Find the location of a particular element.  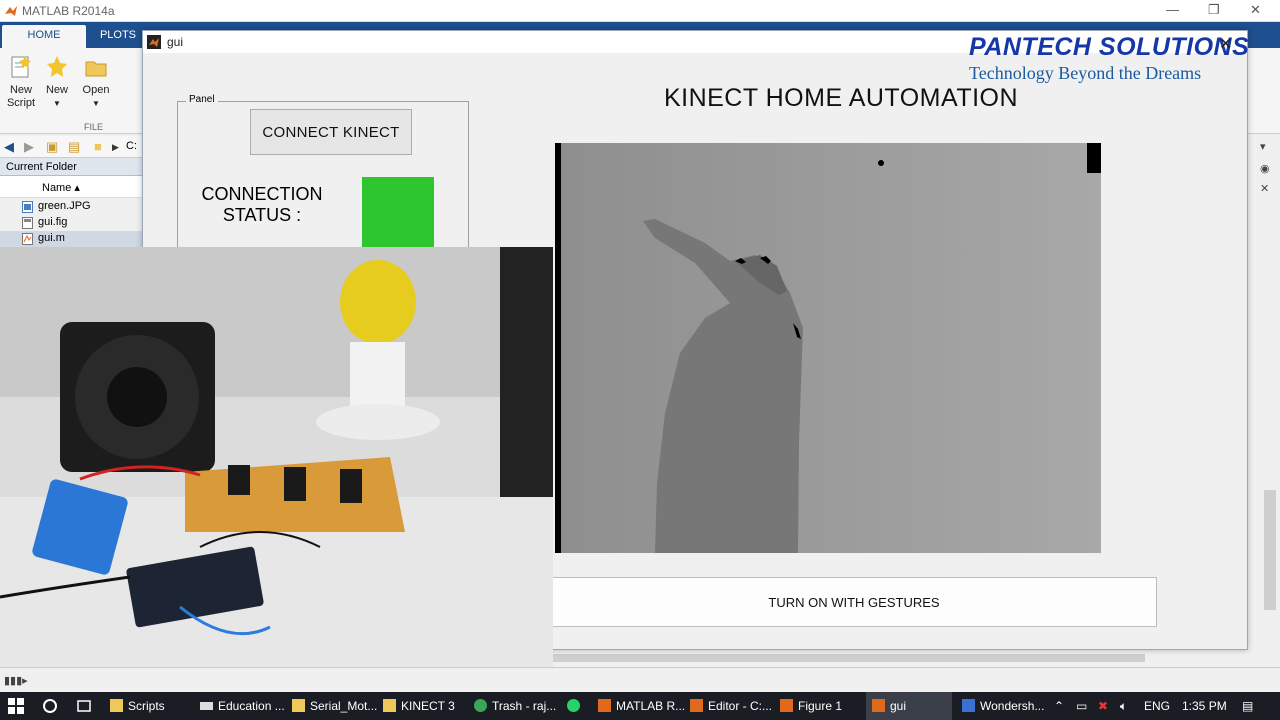

connection-status-label: CONNECTION STATUS : is located at coordinates (262, 205).